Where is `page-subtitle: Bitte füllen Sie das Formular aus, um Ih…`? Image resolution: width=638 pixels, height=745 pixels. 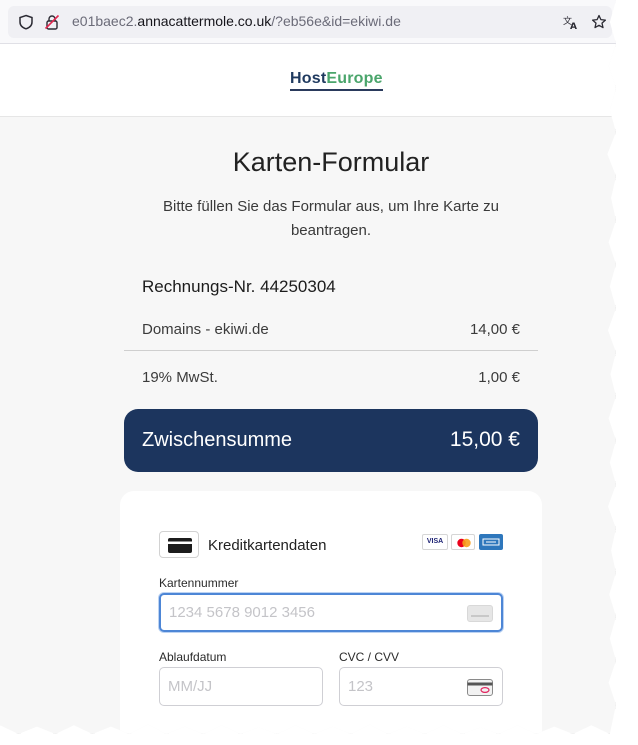 page-subtitle: Bitte füllen Sie das Formular aus, um Ih… is located at coordinates (331, 218).